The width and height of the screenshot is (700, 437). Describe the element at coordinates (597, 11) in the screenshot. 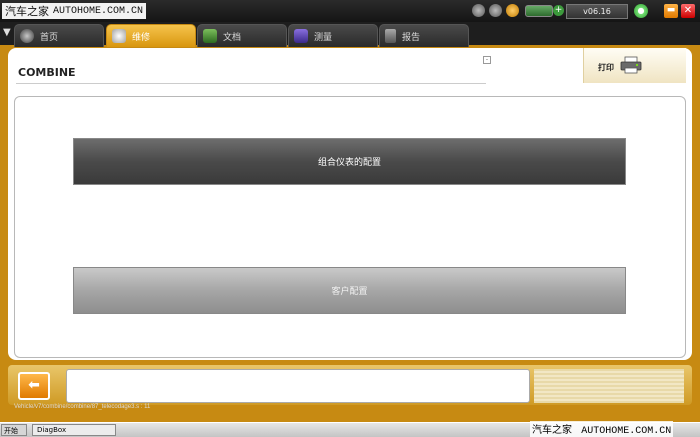

I see `version-label: v06.16` at that location.